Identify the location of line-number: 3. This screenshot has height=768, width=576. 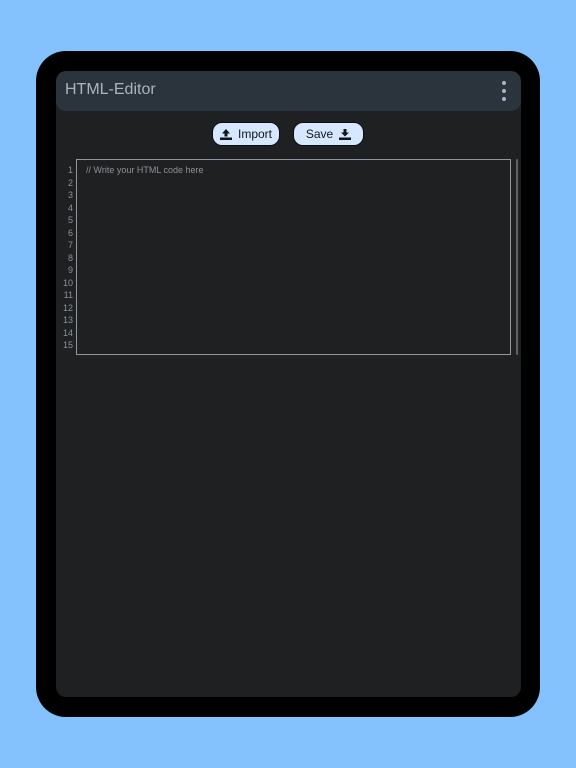
(70, 195).